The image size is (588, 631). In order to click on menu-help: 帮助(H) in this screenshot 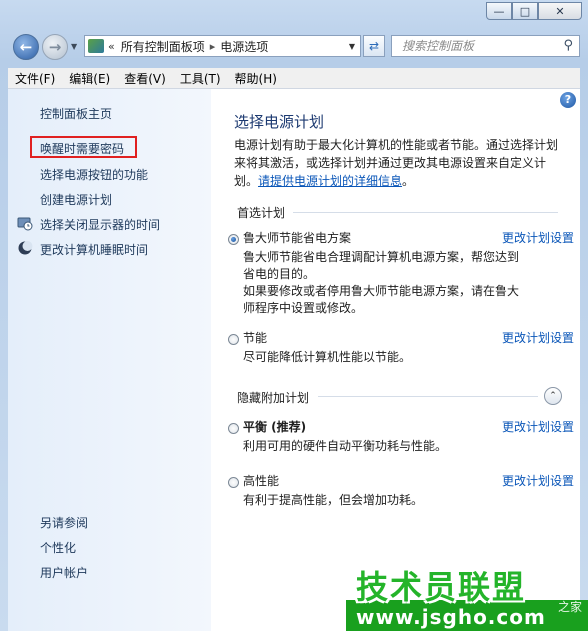, I will do `click(256, 78)`.